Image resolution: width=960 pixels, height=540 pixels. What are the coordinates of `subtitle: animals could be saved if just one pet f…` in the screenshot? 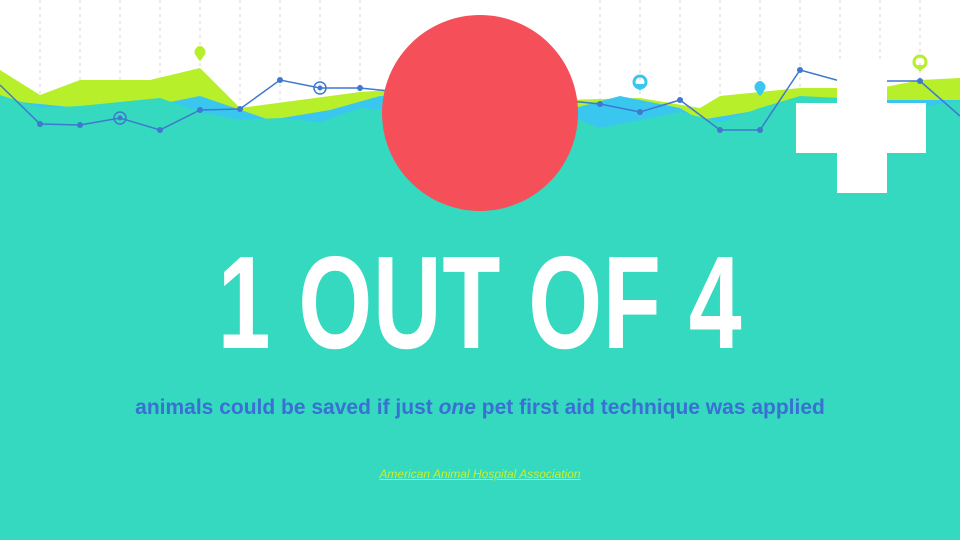 It's located at (480, 408).